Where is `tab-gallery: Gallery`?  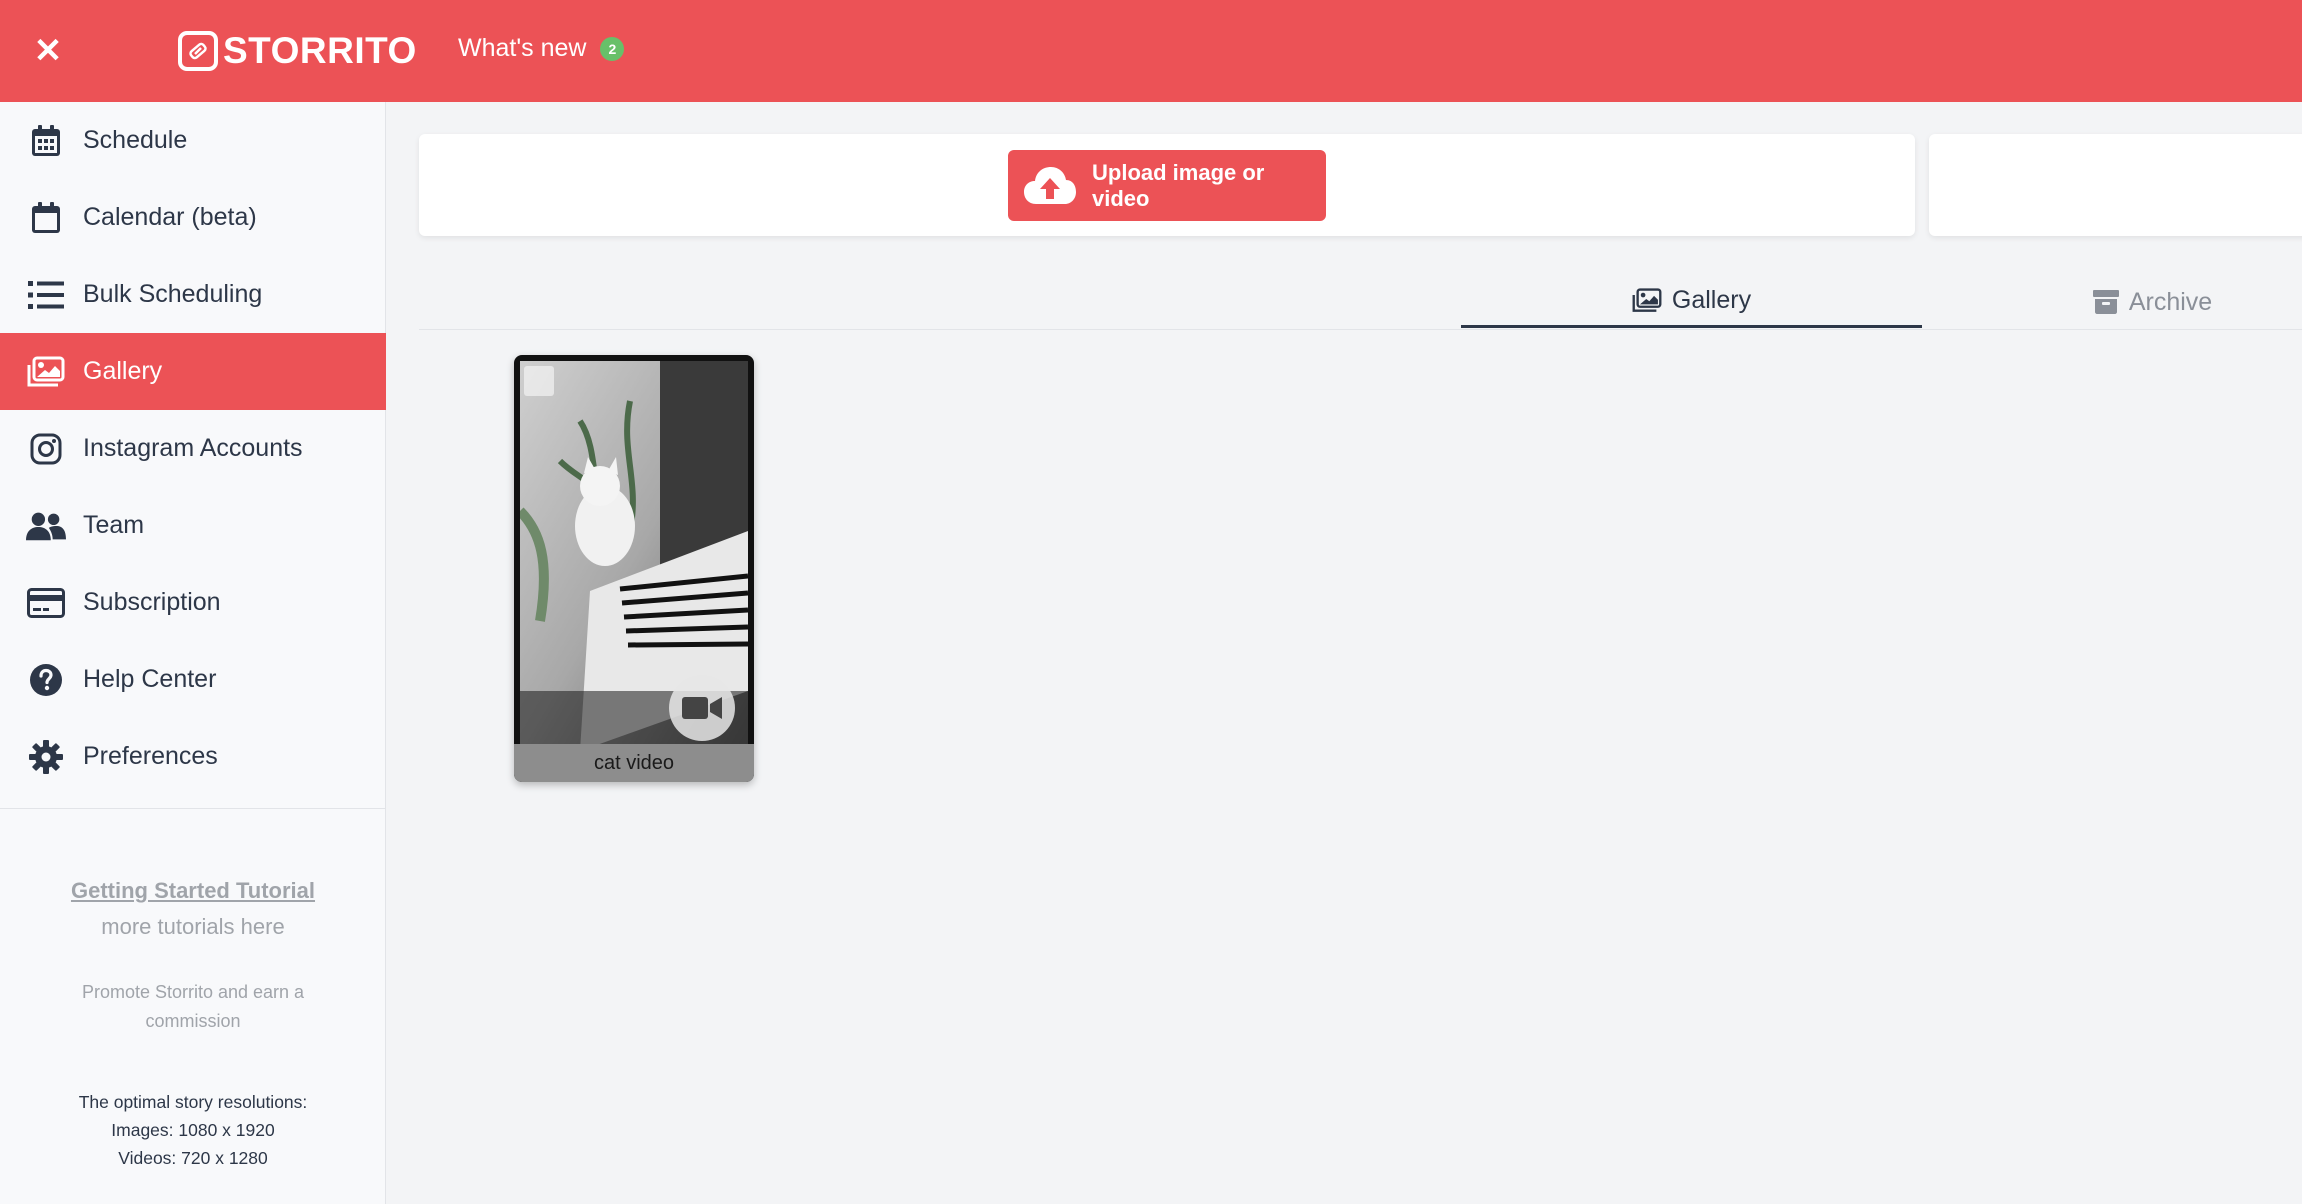
tab-gallery: Gallery is located at coordinates (1691, 302).